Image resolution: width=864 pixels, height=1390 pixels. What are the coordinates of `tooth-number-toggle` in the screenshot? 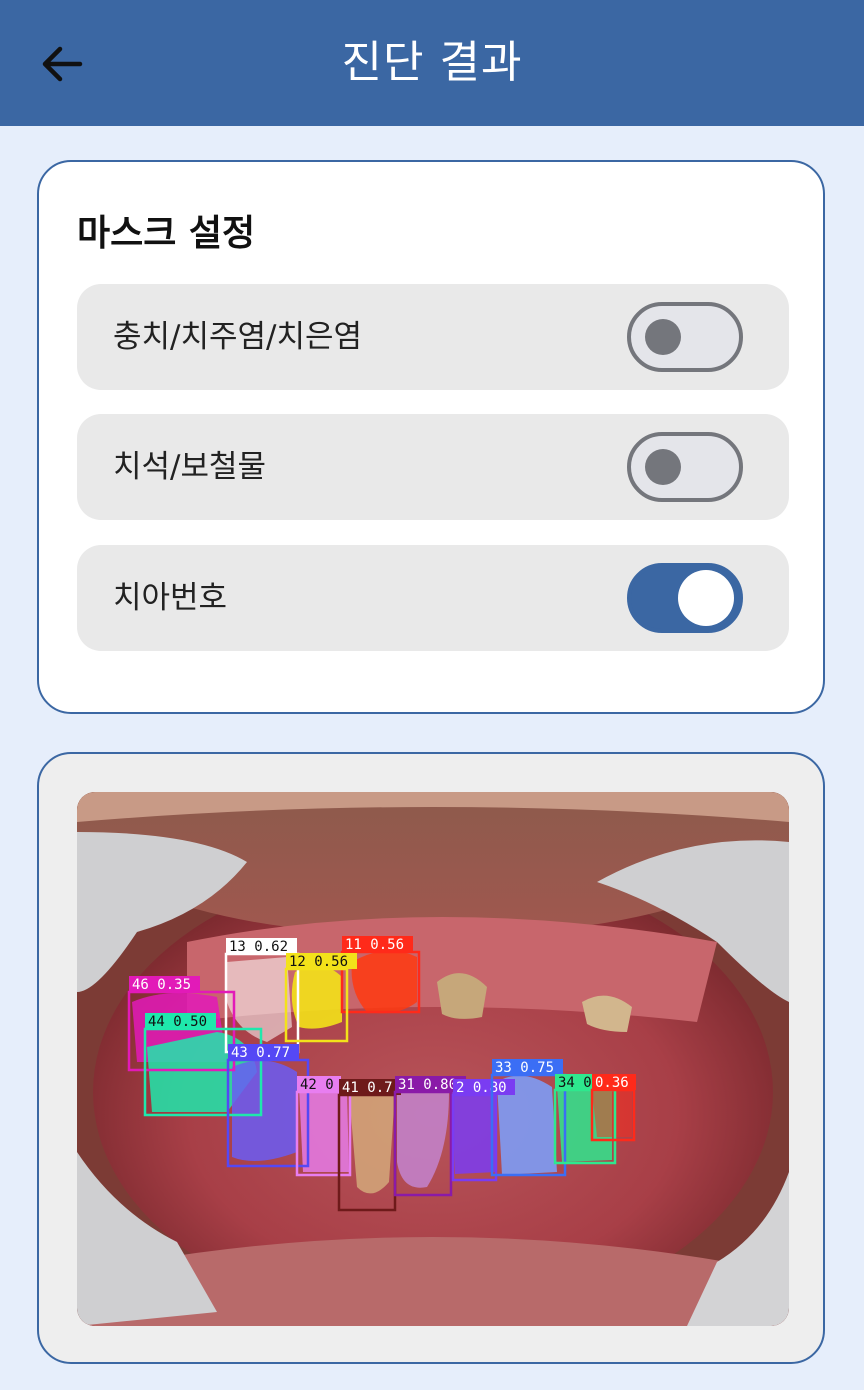 It's located at (685, 598).